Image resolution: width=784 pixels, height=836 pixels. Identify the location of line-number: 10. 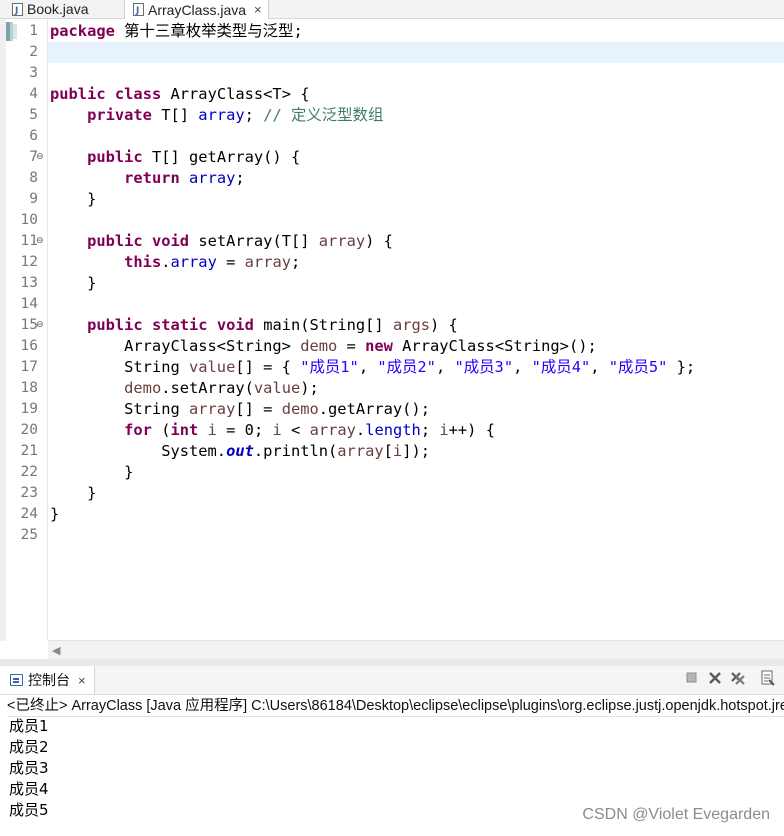
(29, 220).